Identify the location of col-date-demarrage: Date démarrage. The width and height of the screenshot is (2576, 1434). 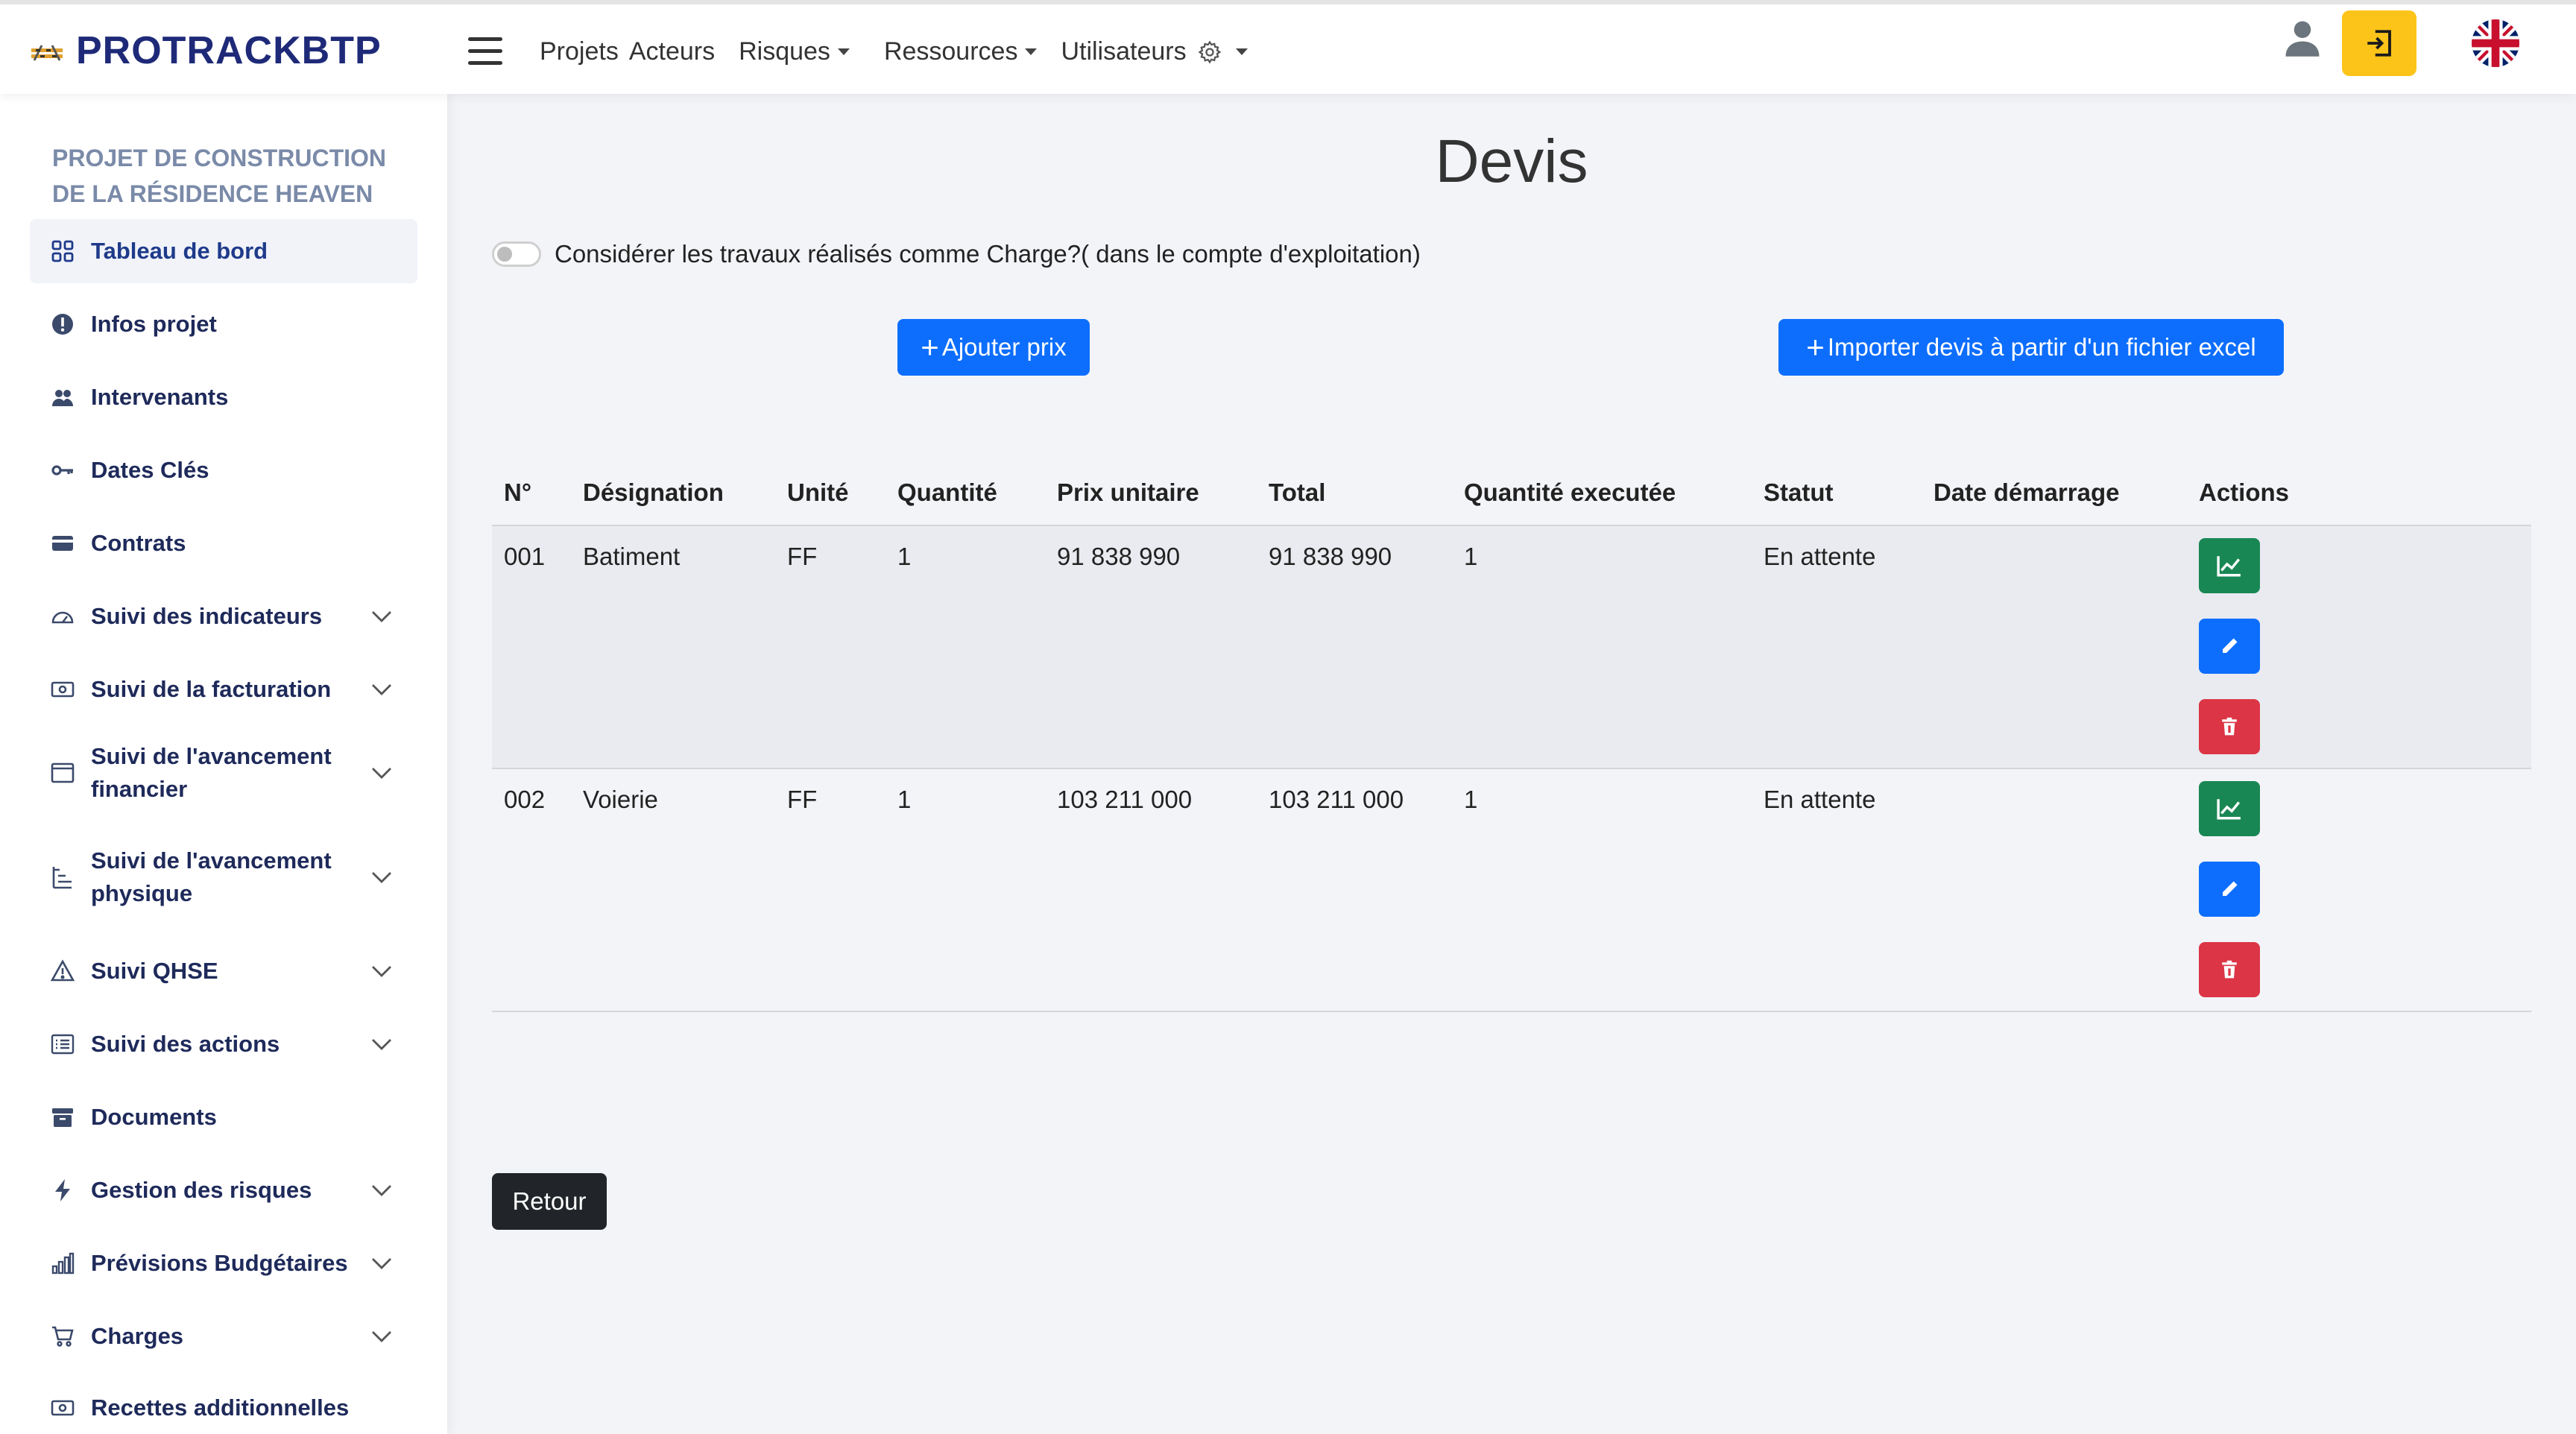
(2027, 492).